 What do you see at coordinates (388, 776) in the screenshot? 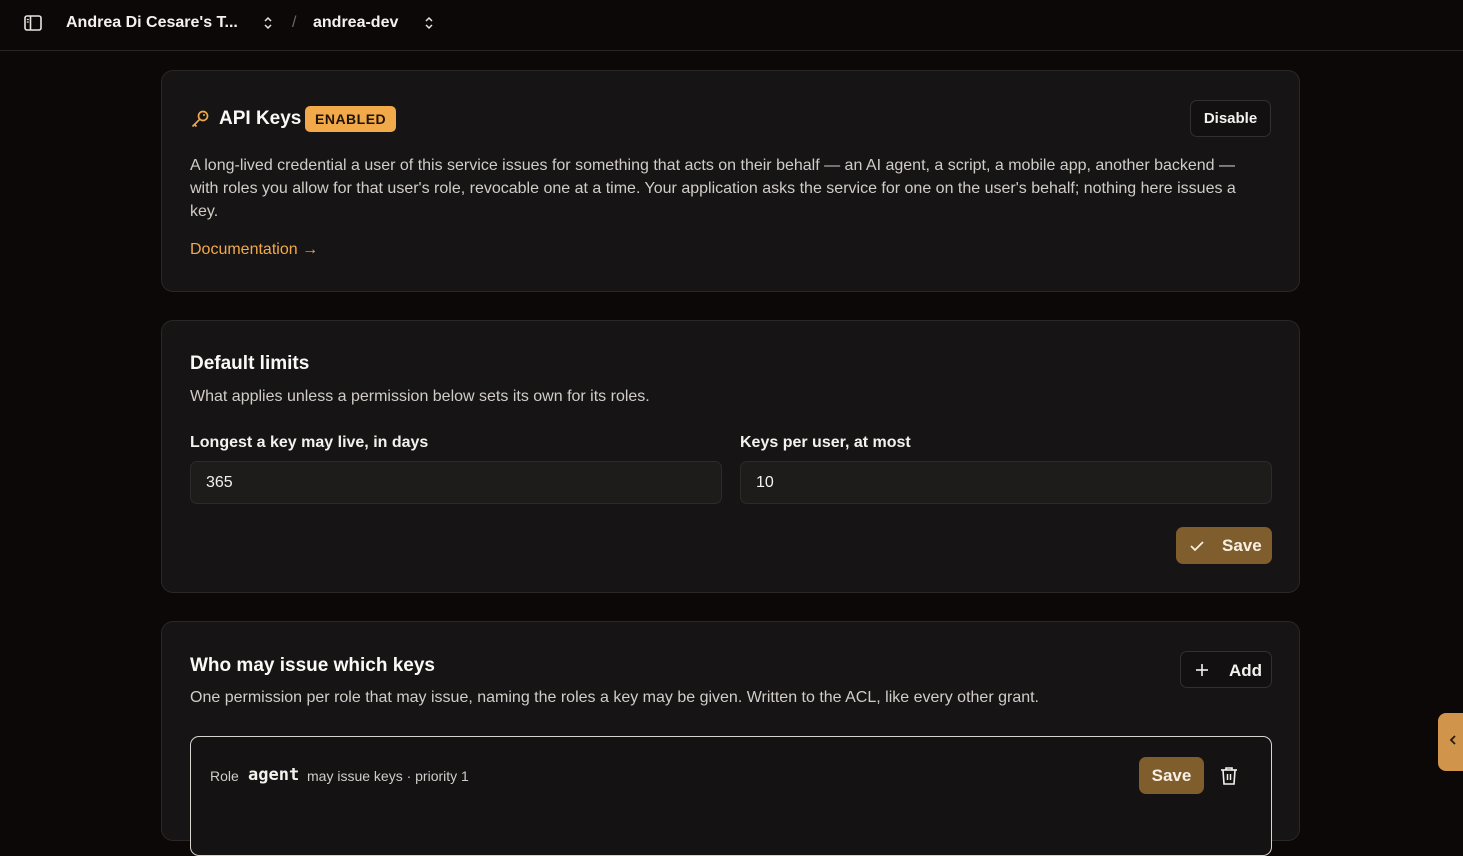
I see `permission-meta: may issue keys · priority 1` at bounding box center [388, 776].